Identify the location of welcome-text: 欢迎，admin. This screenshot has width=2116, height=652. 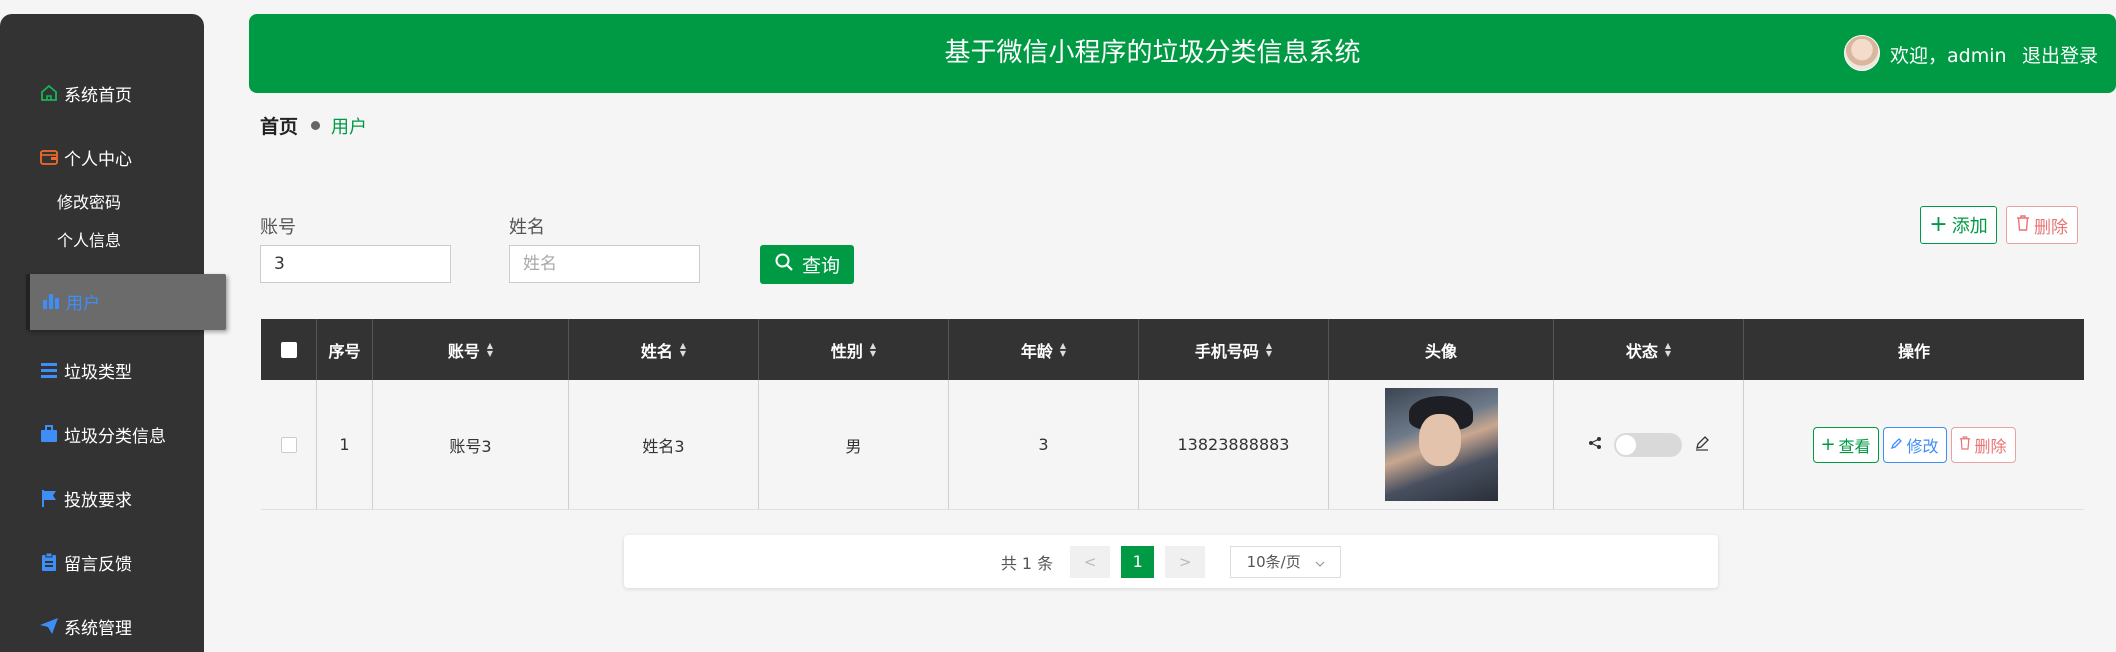
(1948, 56).